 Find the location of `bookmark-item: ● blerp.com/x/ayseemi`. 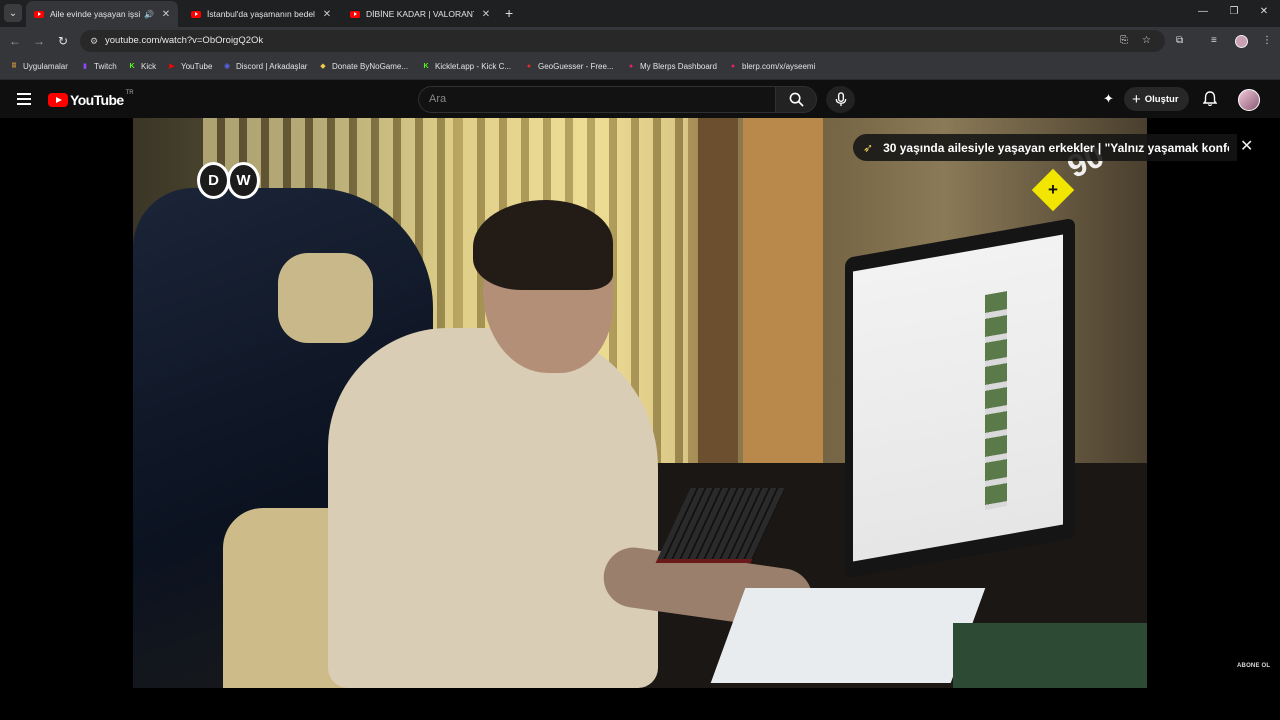

bookmark-item: ● blerp.com/x/ayseemi is located at coordinates (771, 66).